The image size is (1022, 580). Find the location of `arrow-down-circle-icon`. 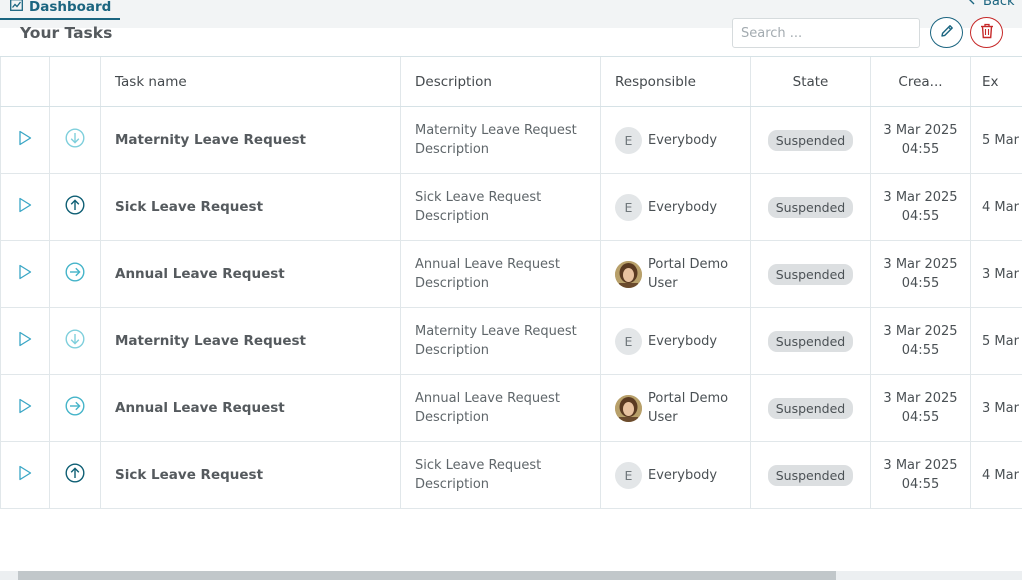

arrow-down-circle-icon is located at coordinates (75, 341).